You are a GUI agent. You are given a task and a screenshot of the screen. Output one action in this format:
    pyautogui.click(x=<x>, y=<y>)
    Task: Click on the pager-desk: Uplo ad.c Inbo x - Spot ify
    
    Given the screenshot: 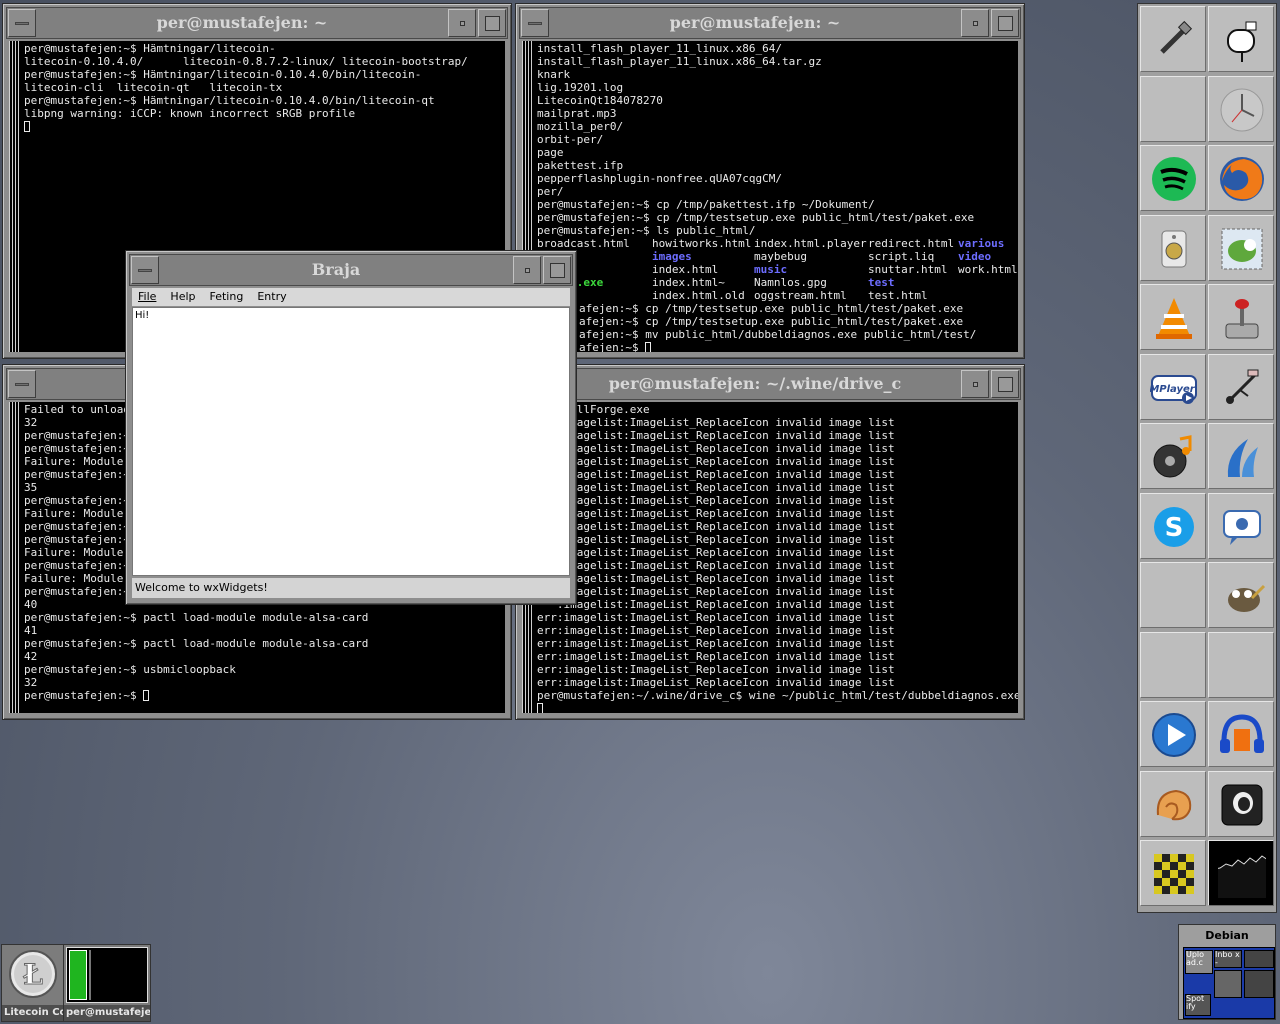 What is the action you would take?
    pyautogui.click(x=1229, y=983)
    